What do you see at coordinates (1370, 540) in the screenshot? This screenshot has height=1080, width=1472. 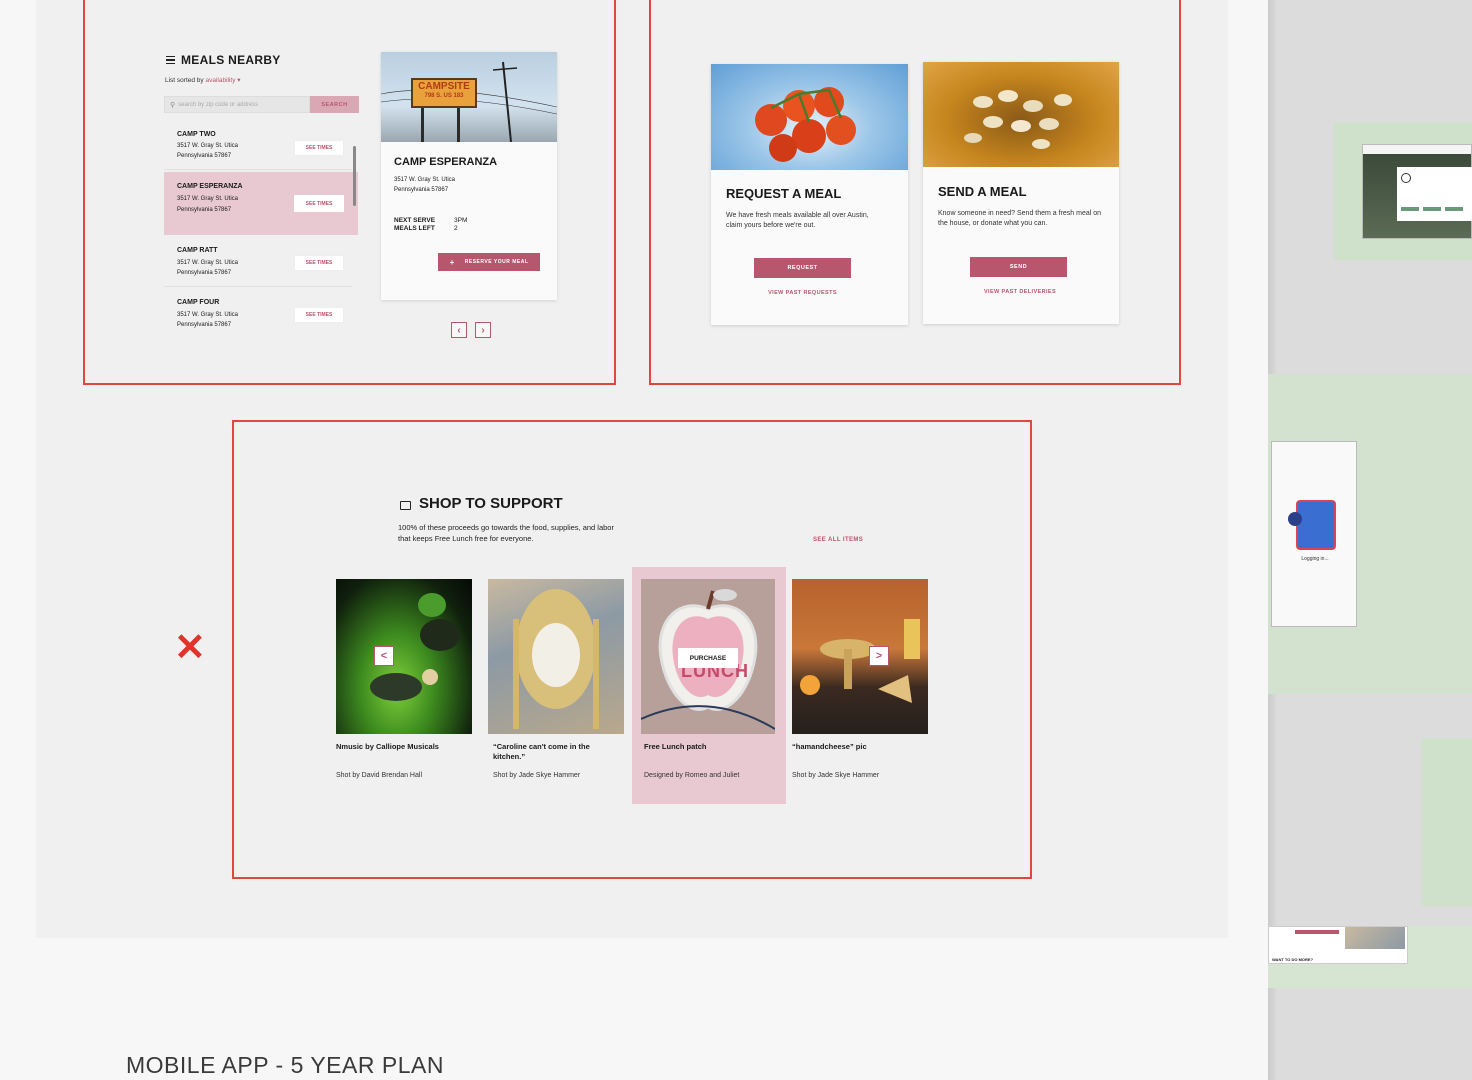 I see `canvas-overview-panel: Logging in... WANT TO DO MORE?` at bounding box center [1370, 540].